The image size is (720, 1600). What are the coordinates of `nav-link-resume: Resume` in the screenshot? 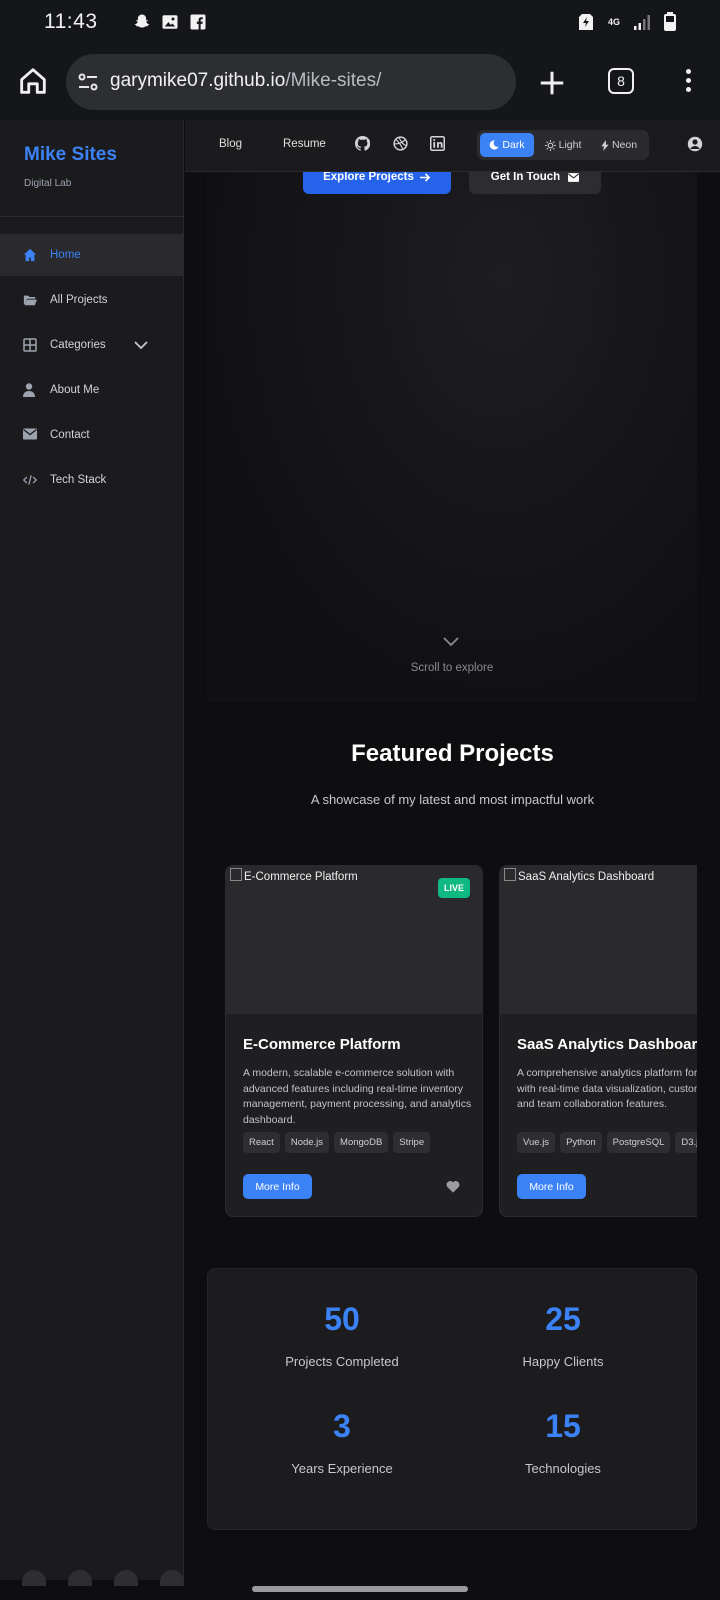 It's located at (304, 144).